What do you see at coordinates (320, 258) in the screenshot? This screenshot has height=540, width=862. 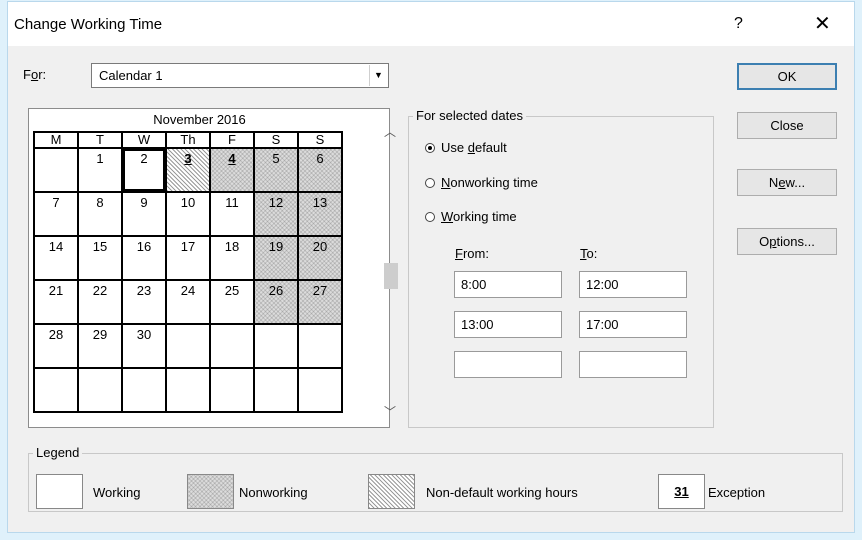 I see `calendar-day-20: 20` at bounding box center [320, 258].